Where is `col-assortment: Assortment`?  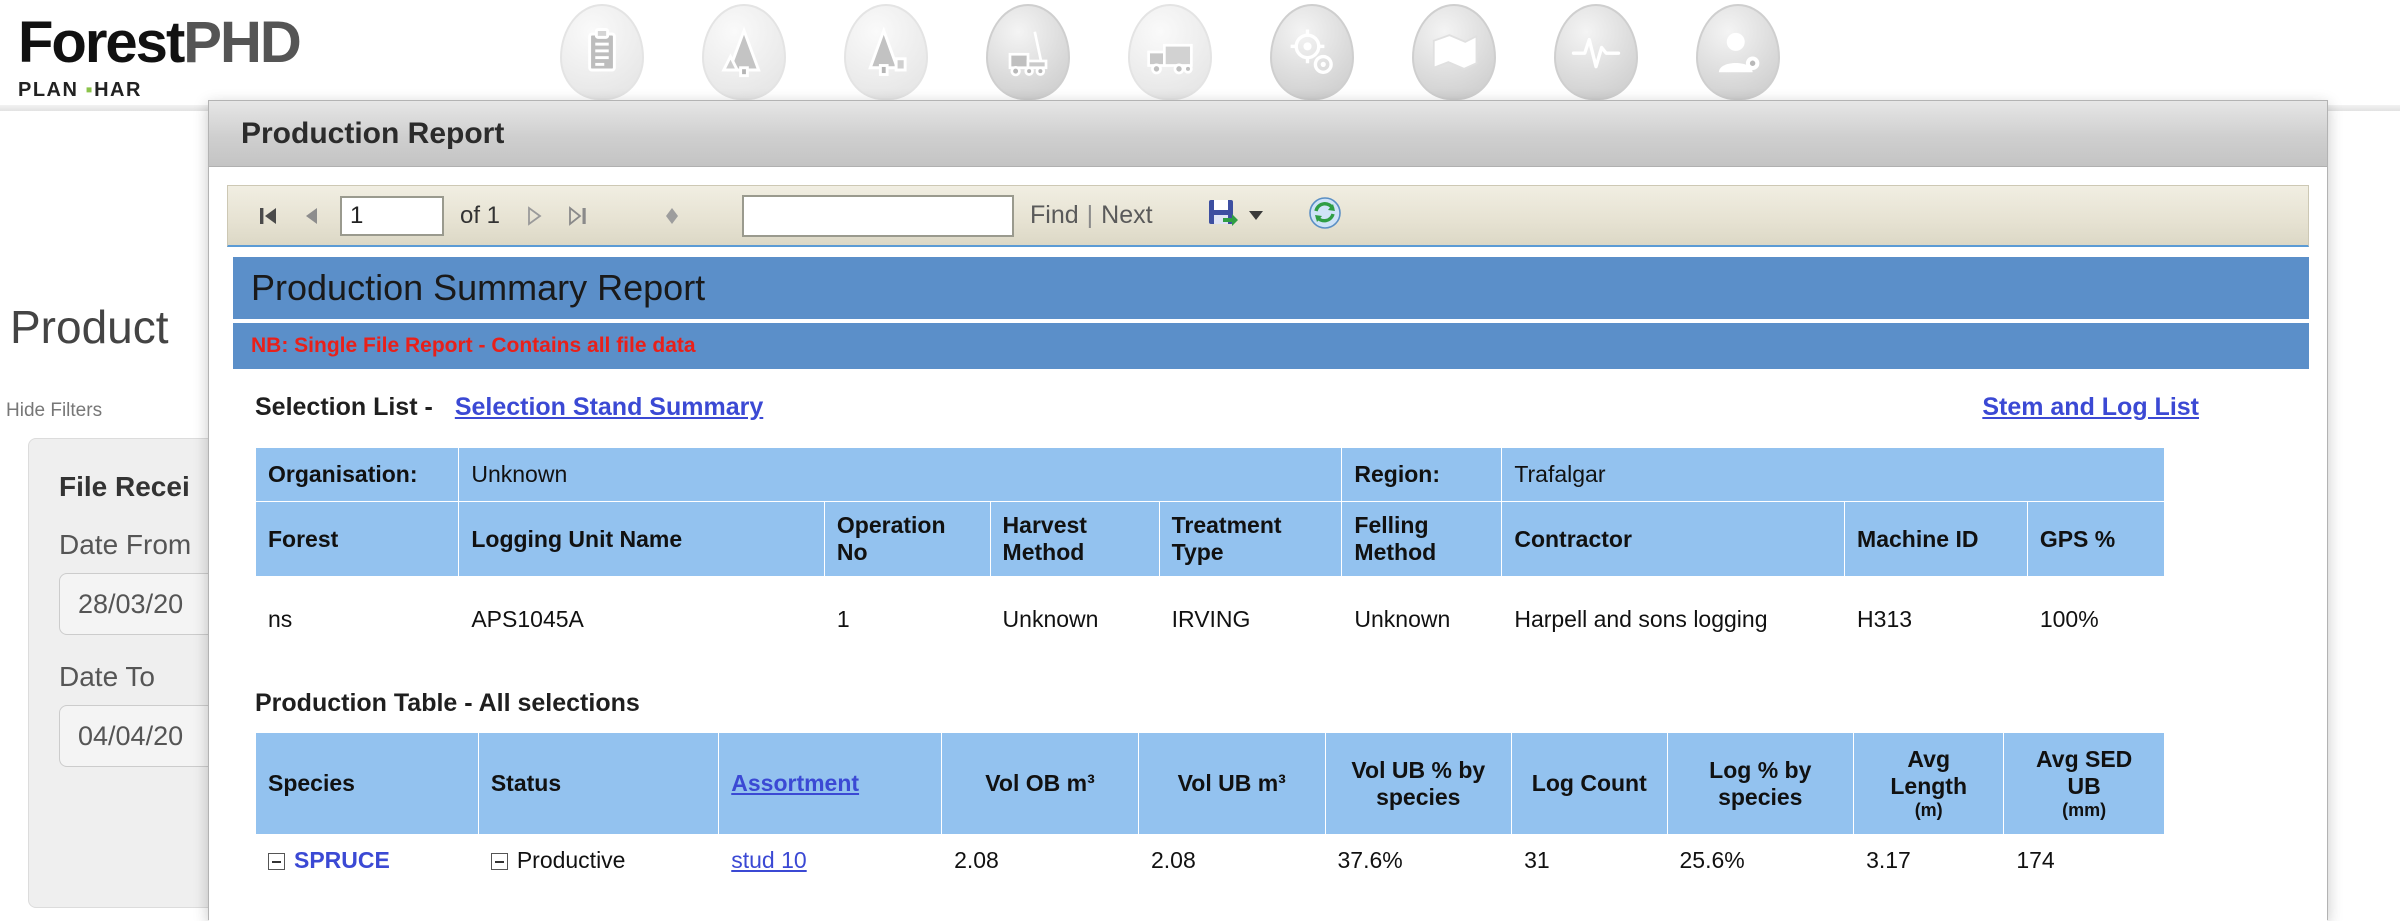 col-assortment: Assortment is located at coordinates (830, 784).